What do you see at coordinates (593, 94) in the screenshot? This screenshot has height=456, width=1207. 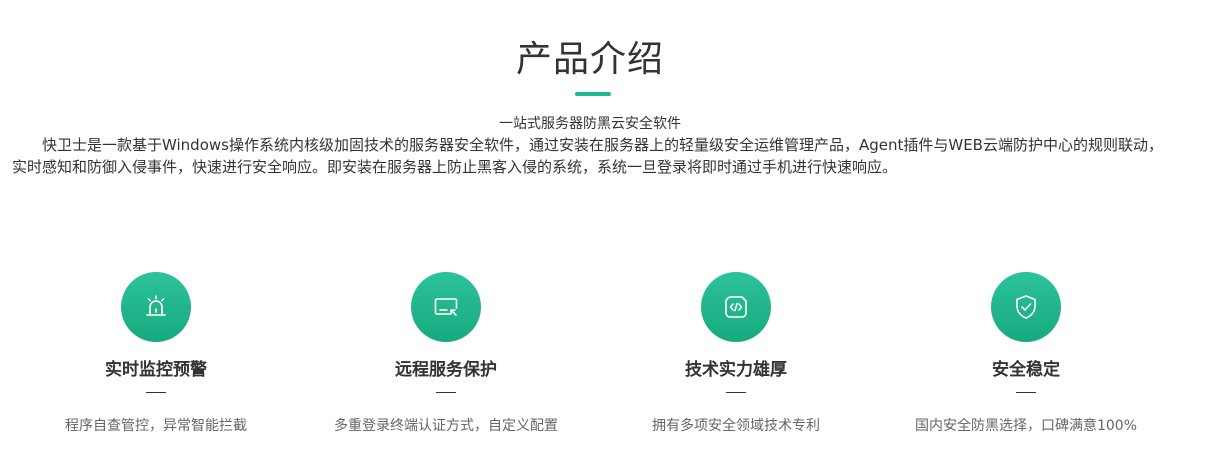 I see `title-underline` at bounding box center [593, 94].